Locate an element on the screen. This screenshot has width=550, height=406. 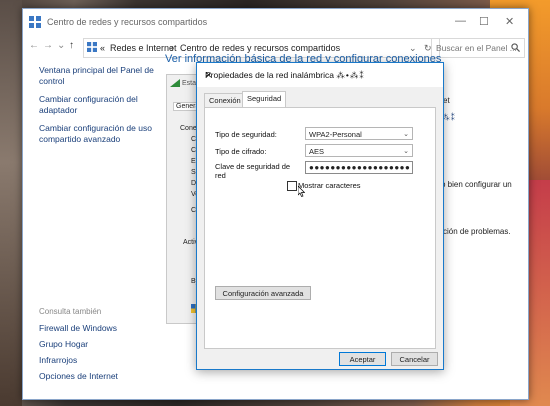
security-type-select: WPA2-Personal ⌄ is located at coordinates (359, 133).